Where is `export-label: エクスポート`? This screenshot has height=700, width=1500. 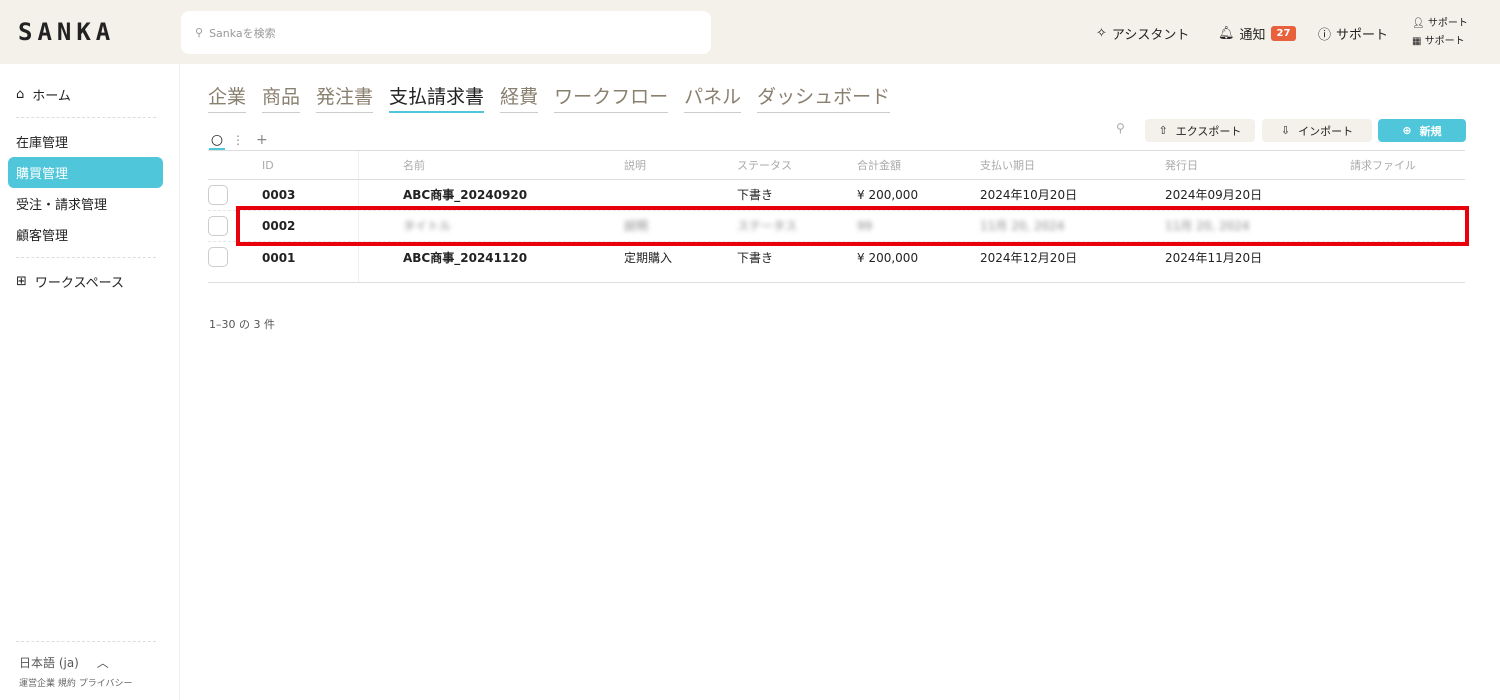
export-label: エクスポート is located at coordinates (1208, 131).